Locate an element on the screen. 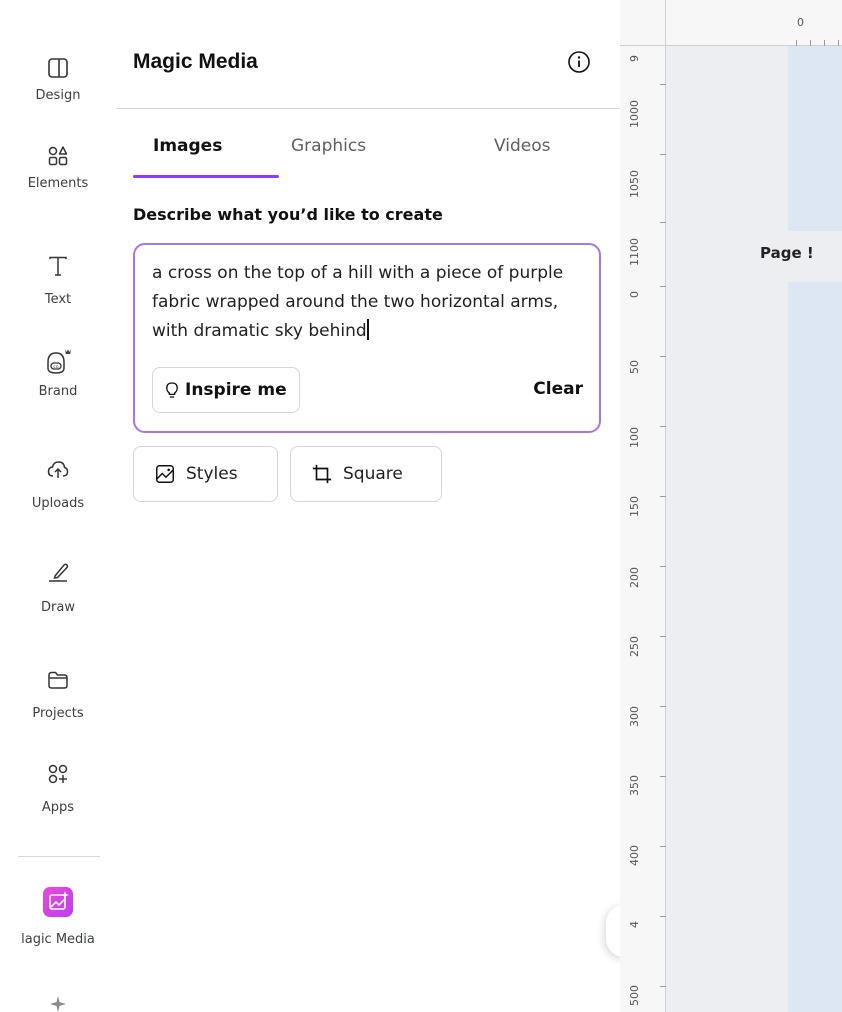 The height and width of the screenshot is (1012, 842). page-label: Page ! is located at coordinates (787, 253).